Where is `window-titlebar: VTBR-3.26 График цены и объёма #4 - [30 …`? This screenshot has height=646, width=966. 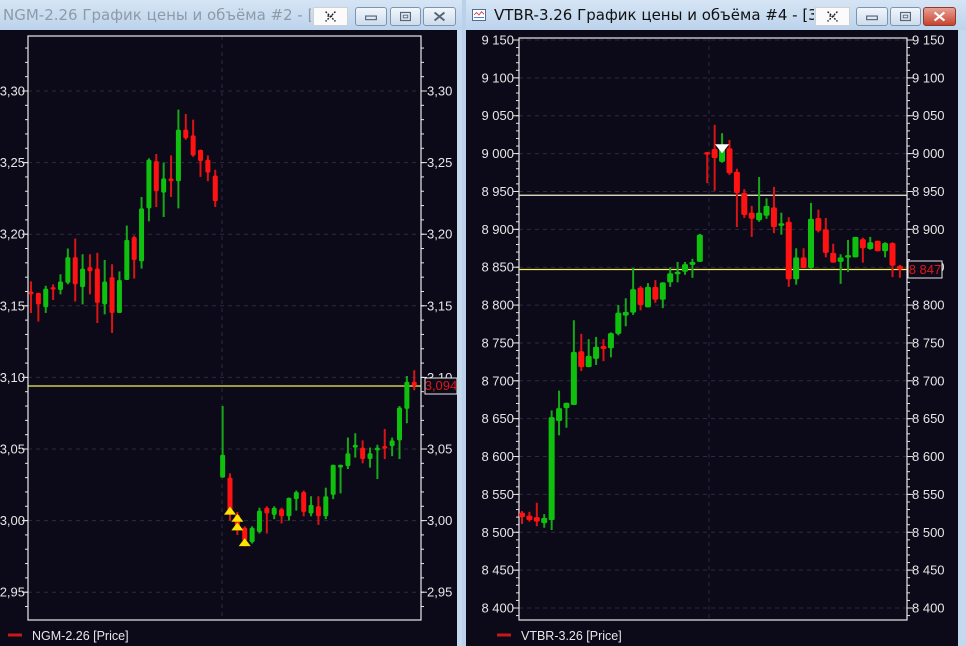
window-titlebar: VTBR-3.26 График цены и объёма #4 - [30 … is located at coordinates (716, 15).